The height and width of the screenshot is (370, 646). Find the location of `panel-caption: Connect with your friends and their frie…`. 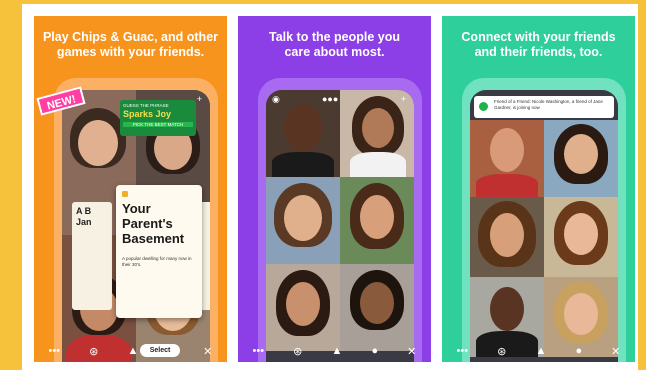

panel-caption: Connect with your friends and their frie… is located at coordinates (538, 45).